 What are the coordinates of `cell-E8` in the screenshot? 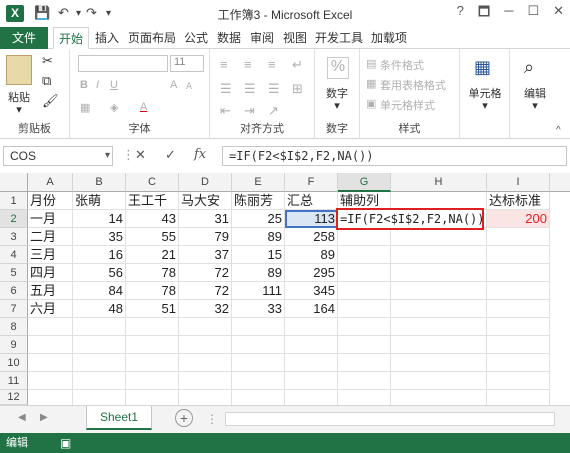 It's located at (258, 327).